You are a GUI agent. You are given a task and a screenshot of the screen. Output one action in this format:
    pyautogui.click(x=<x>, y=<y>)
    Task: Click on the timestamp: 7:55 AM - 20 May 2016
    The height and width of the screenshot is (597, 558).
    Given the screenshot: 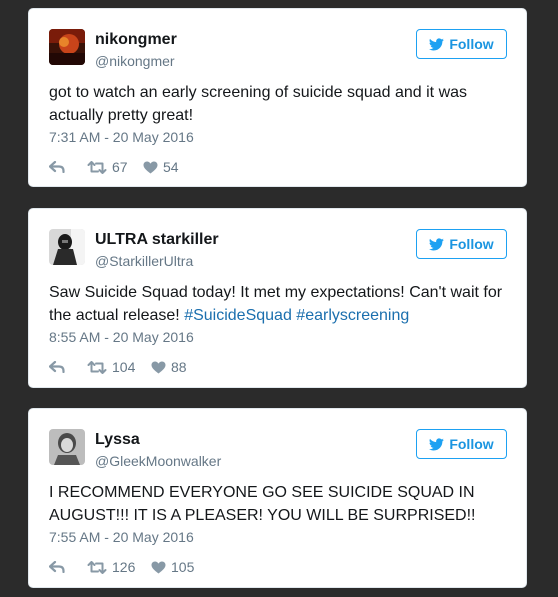 What is the action you would take?
    pyautogui.click(x=121, y=537)
    